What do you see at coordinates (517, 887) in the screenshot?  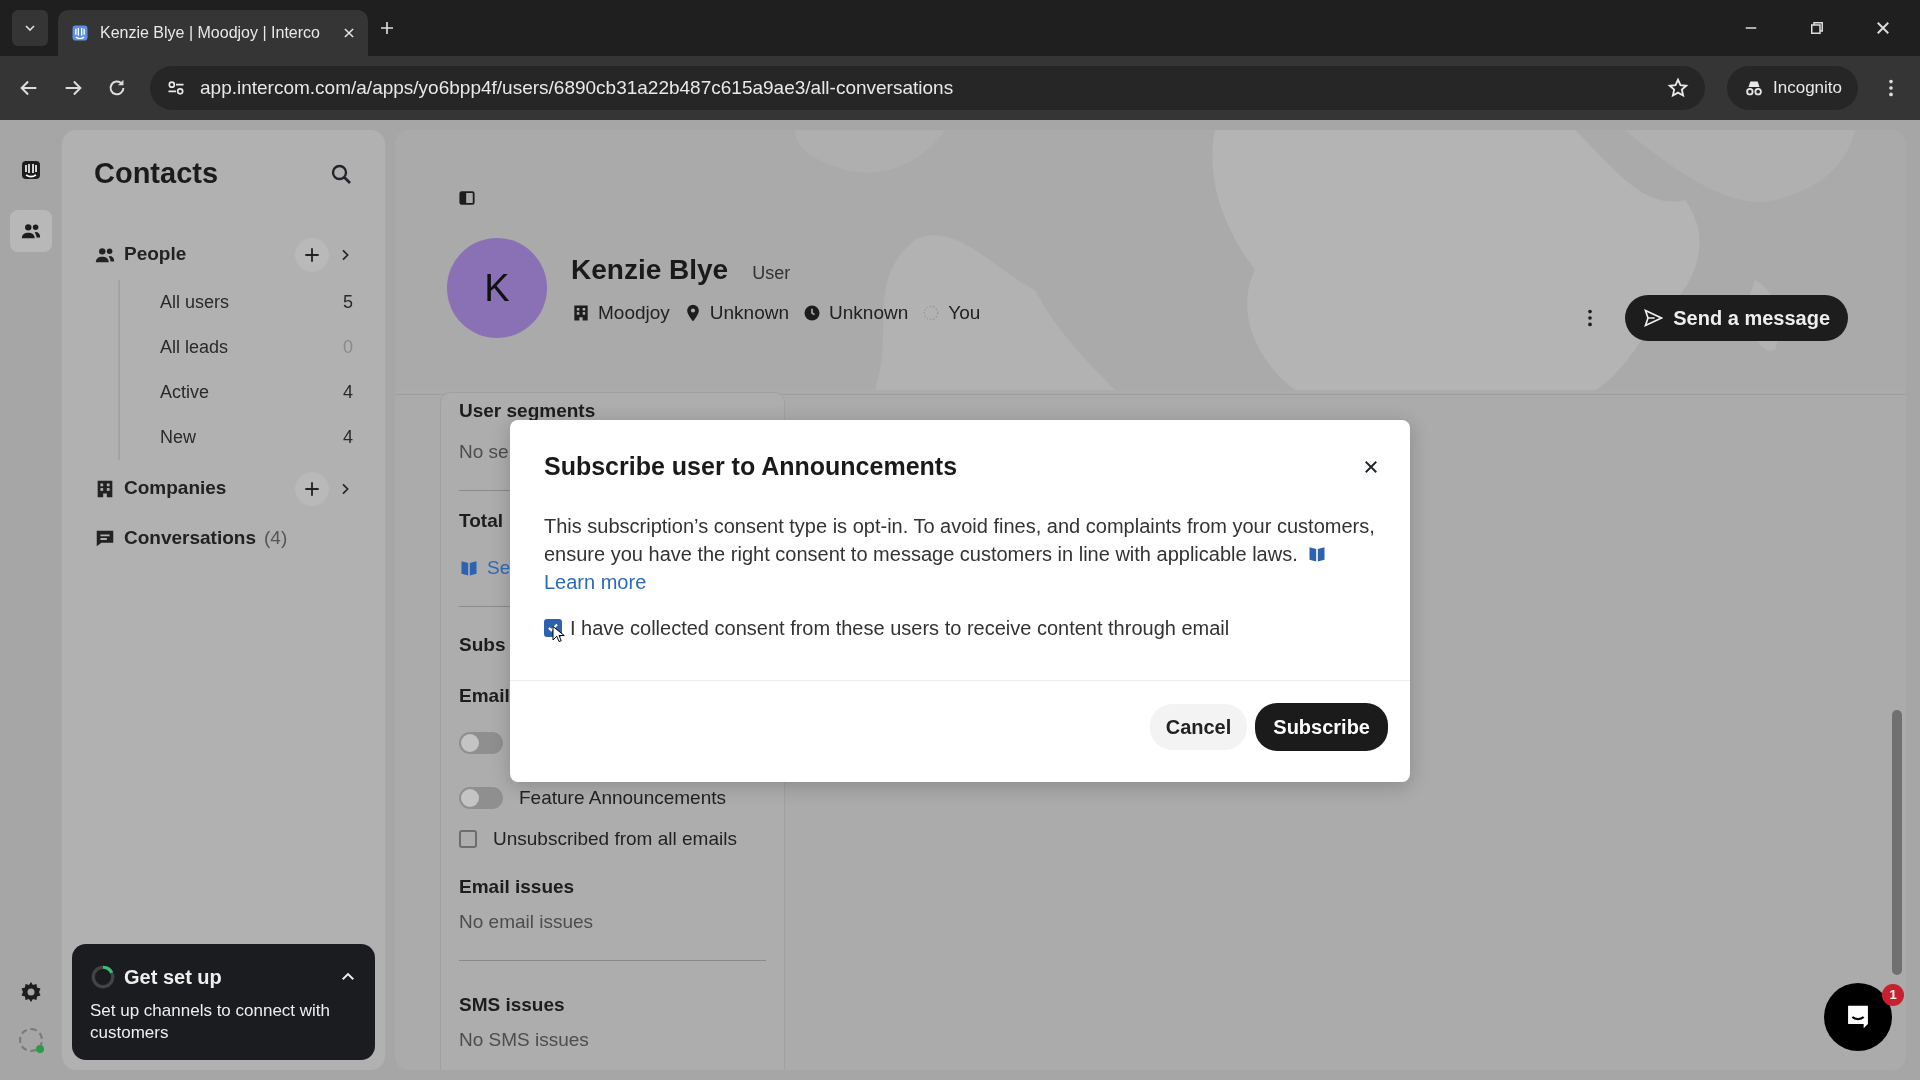 I see `section-heading: Email issues` at bounding box center [517, 887].